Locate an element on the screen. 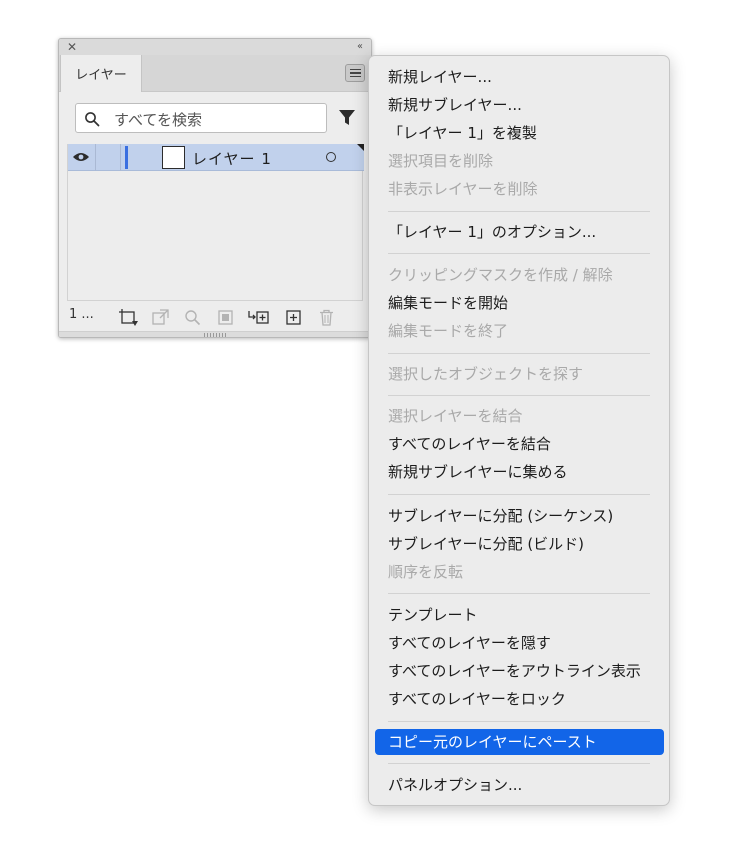 The image size is (750, 858). panel-tab-strip: レイヤー is located at coordinates (215, 73).